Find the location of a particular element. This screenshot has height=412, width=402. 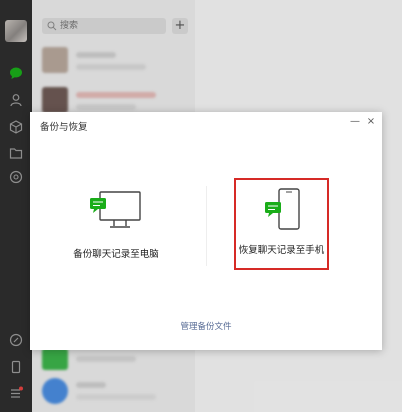

close-button: × is located at coordinates (371, 122).